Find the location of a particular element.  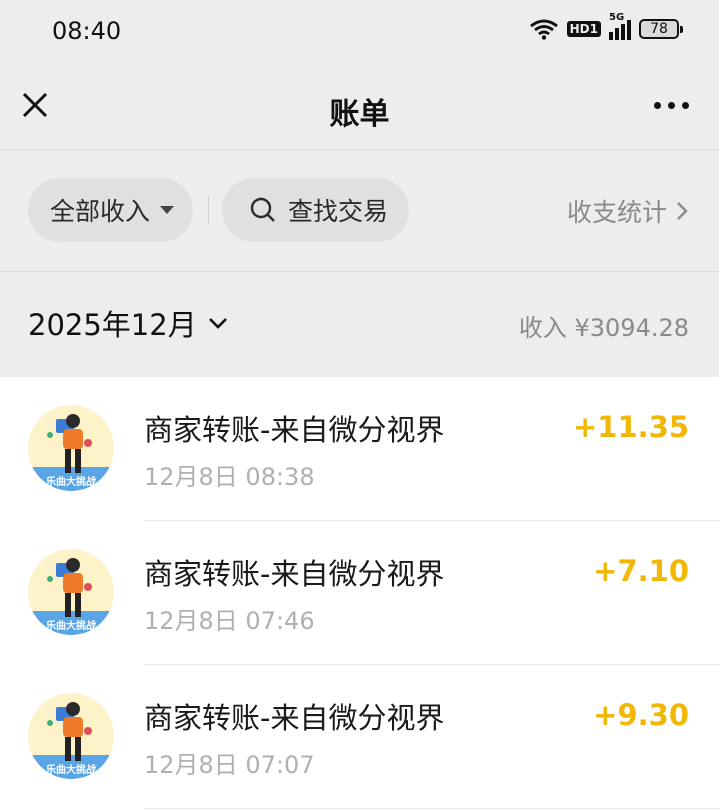

more-icon is located at coordinates (671, 105).